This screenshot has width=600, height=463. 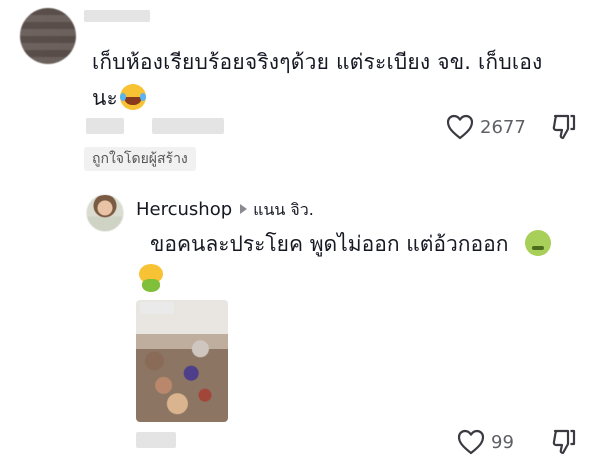 What do you see at coordinates (329, 244) in the screenshot?
I see `reply-text: ขอคนละประโยค พูดไม่ออก แต่อ้วกออก` at bounding box center [329, 244].